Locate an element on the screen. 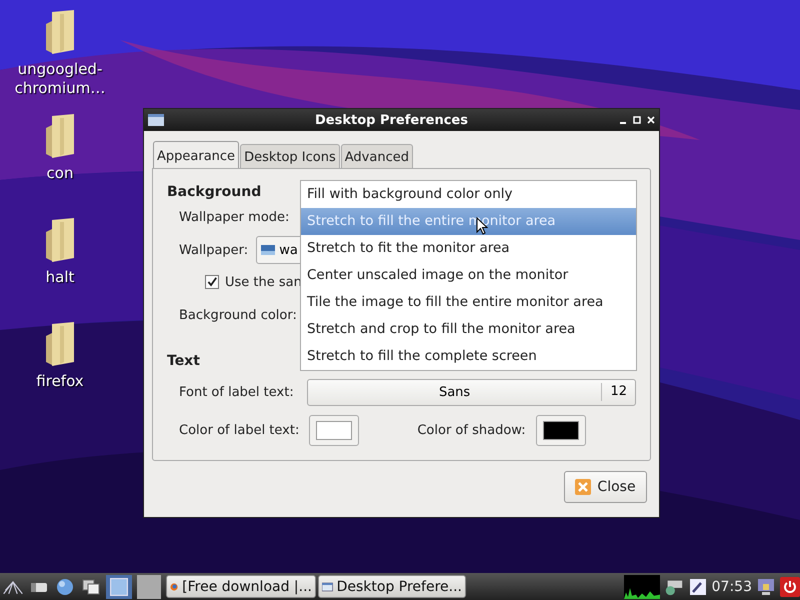 The height and width of the screenshot is (600, 800). section-heading: Background is located at coordinates (214, 192).